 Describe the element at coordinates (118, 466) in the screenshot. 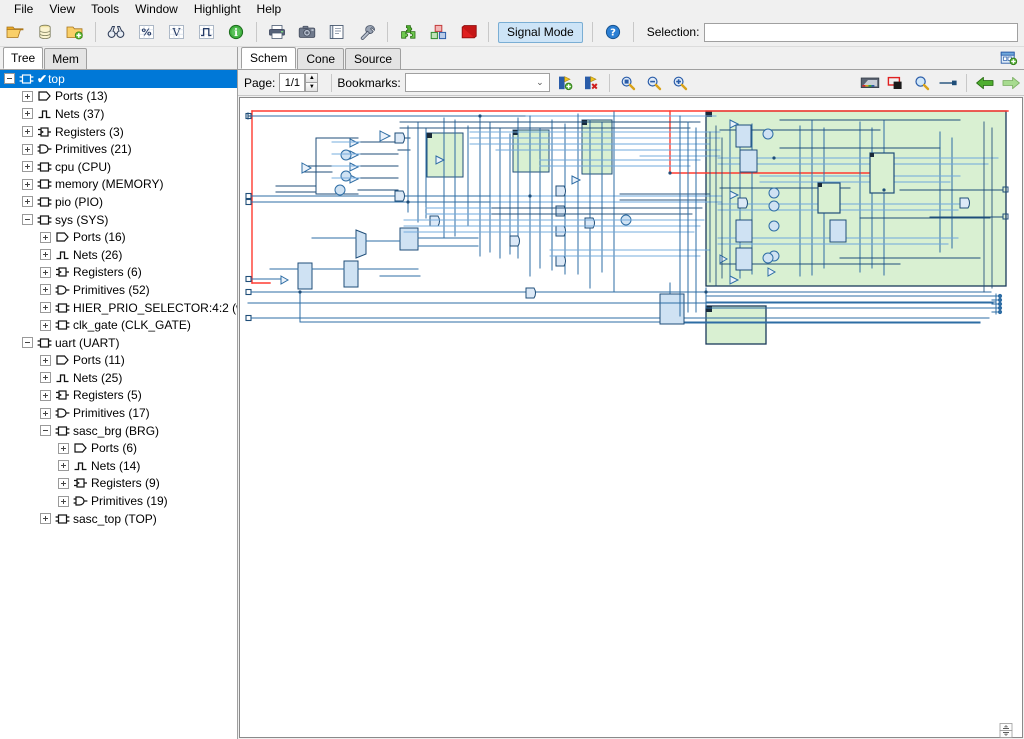

I see `tree-item: Nets (14)` at that location.